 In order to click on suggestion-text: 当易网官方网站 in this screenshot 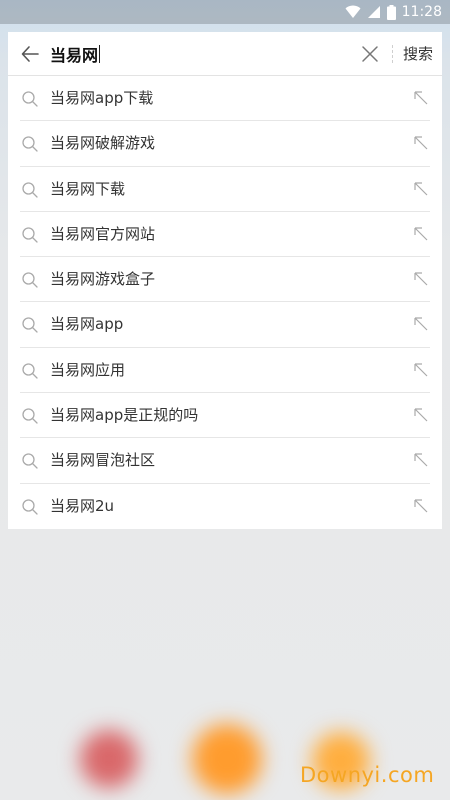, I will do `click(103, 233)`.